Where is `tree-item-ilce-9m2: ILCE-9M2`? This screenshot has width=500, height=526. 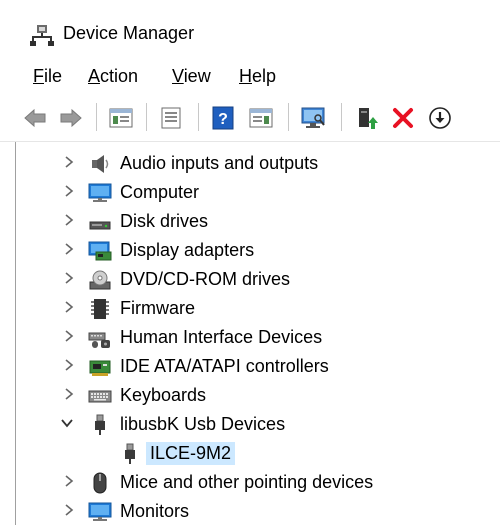 tree-item-ilce-9m2: ILCE-9M2 is located at coordinates (258, 453).